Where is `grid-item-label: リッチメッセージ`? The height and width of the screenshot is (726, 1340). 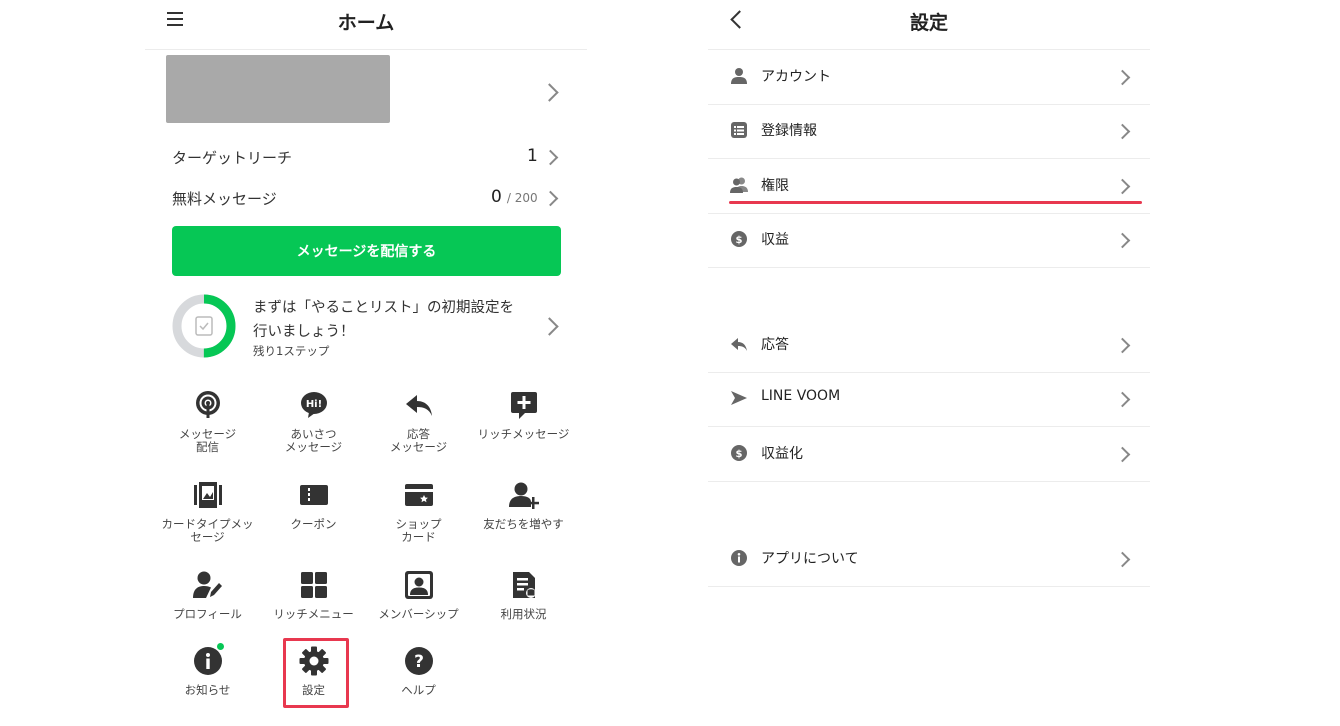
grid-item-label: リッチメッセージ is located at coordinates (523, 434).